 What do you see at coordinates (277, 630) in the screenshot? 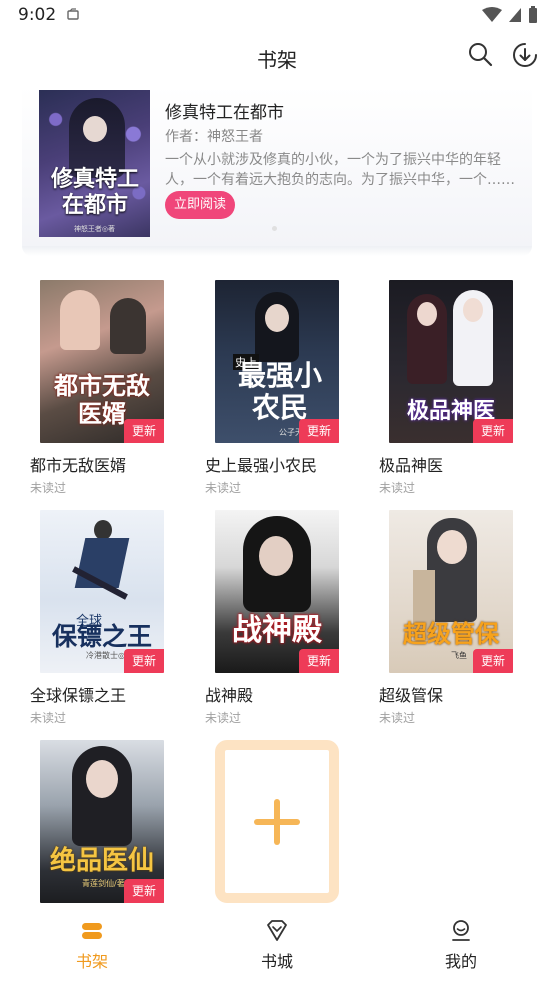
I see `book-cover-title: 战神殿` at bounding box center [277, 630].